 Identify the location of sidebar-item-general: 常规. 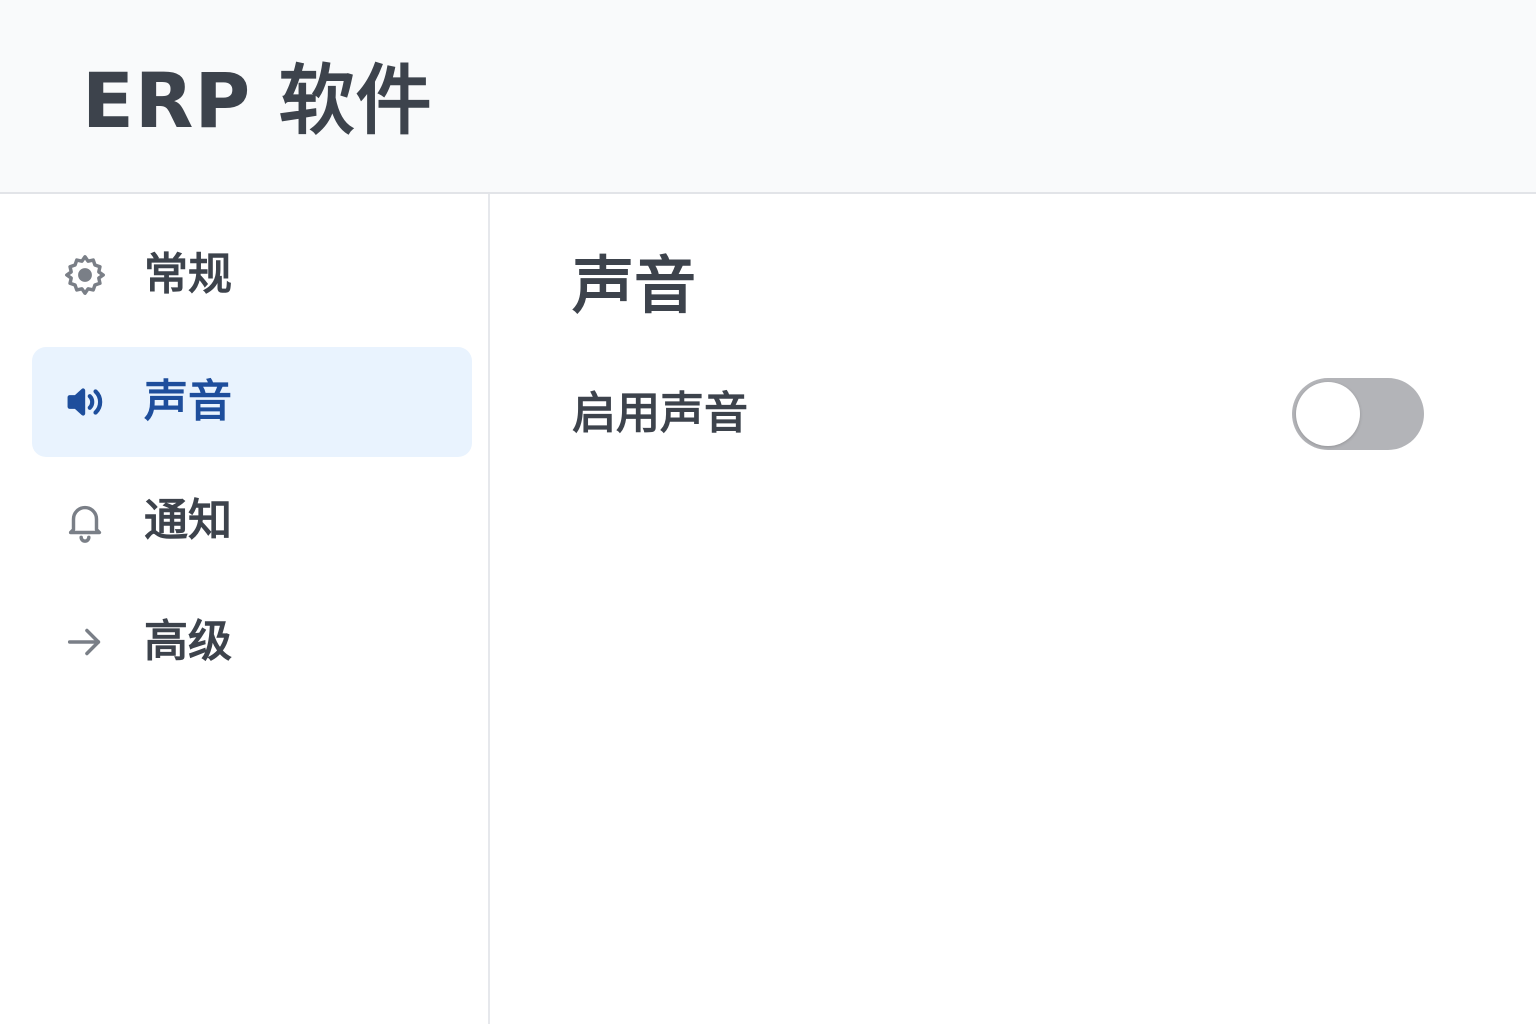
(252, 275).